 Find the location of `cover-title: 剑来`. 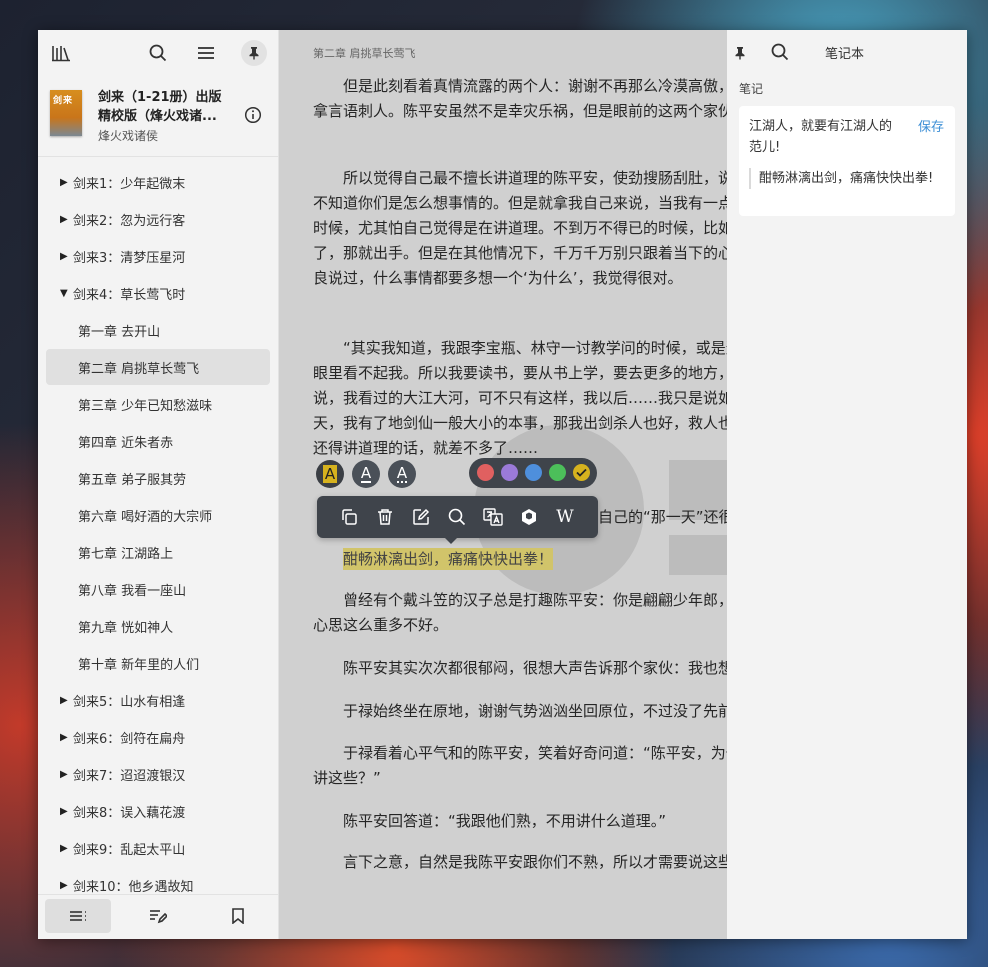

cover-title: 剑来 is located at coordinates (63, 101).